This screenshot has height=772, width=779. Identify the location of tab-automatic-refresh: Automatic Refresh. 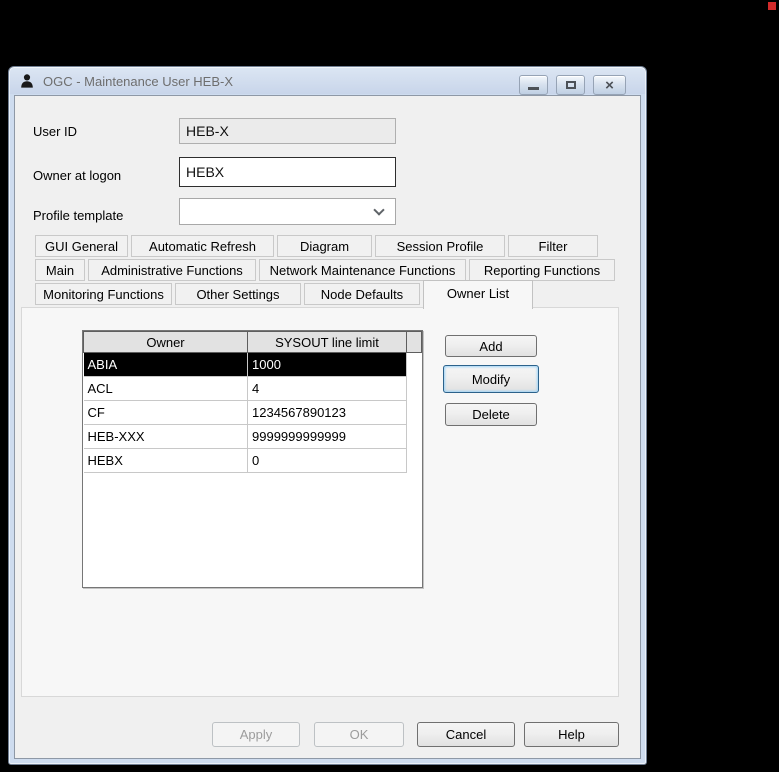
(202, 246).